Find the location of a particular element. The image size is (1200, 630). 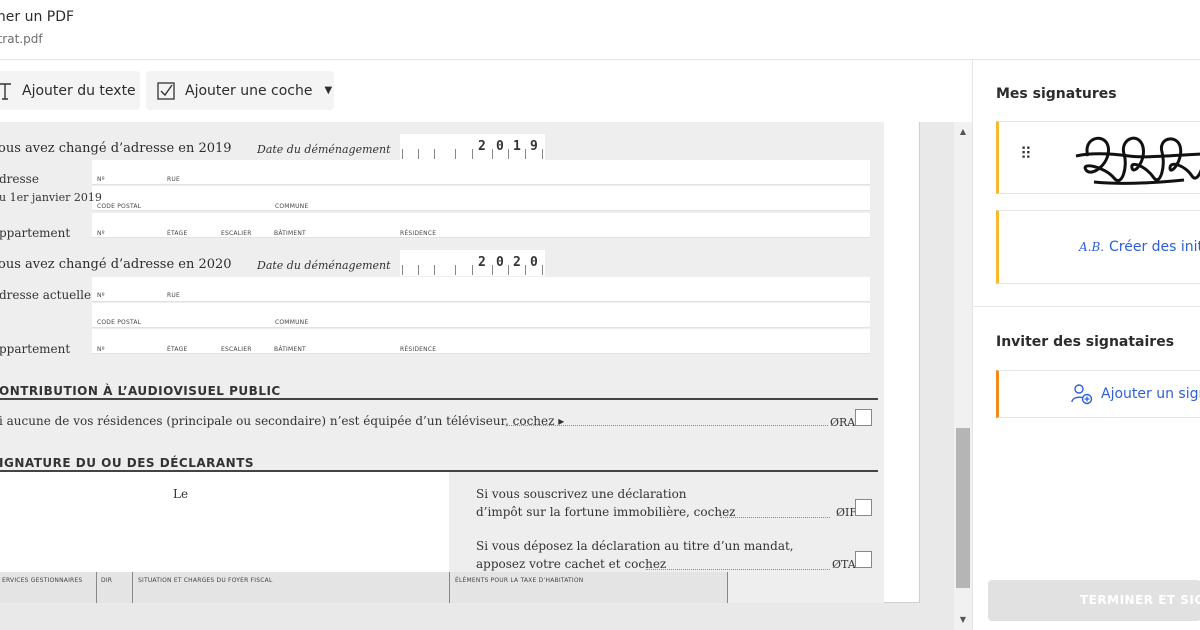

add-check-button: Ajouter une coche ▼ is located at coordinates (240, 90).